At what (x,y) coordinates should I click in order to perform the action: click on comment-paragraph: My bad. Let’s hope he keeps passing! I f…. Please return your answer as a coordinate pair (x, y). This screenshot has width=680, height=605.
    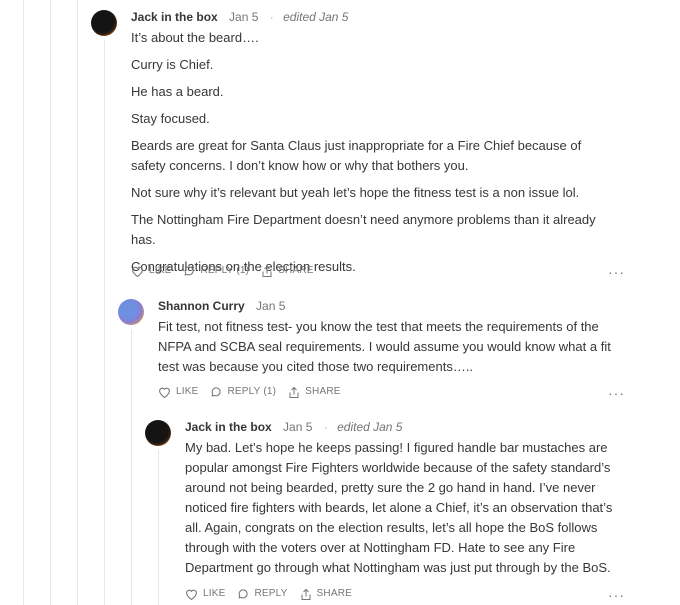
    Looking at the image, I should click on (399, 507).